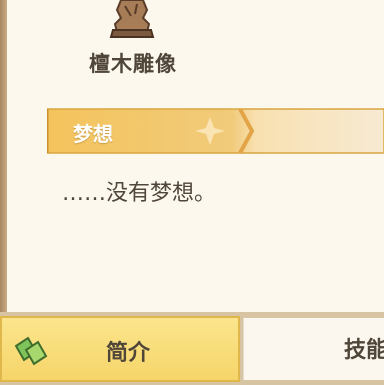 The image size is (384, 385). I want to click on item-name: 檀木雕像, so click(133, 64).